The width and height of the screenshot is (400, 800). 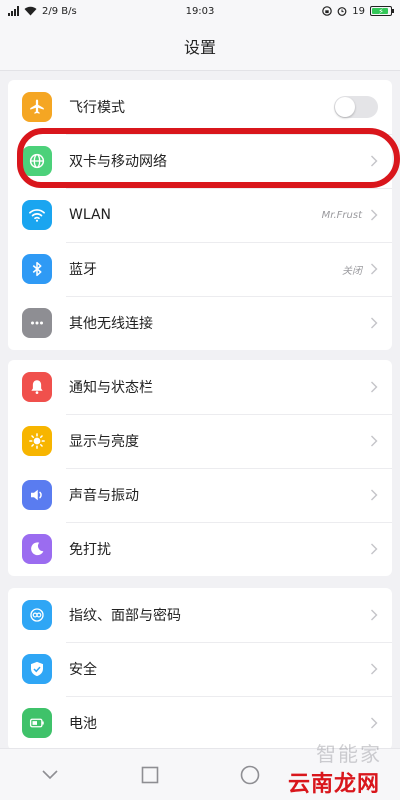 What do you see at coordinates (37, 387) in the screenshot?
I see `bell-icon` at bounding box center [37, 387].